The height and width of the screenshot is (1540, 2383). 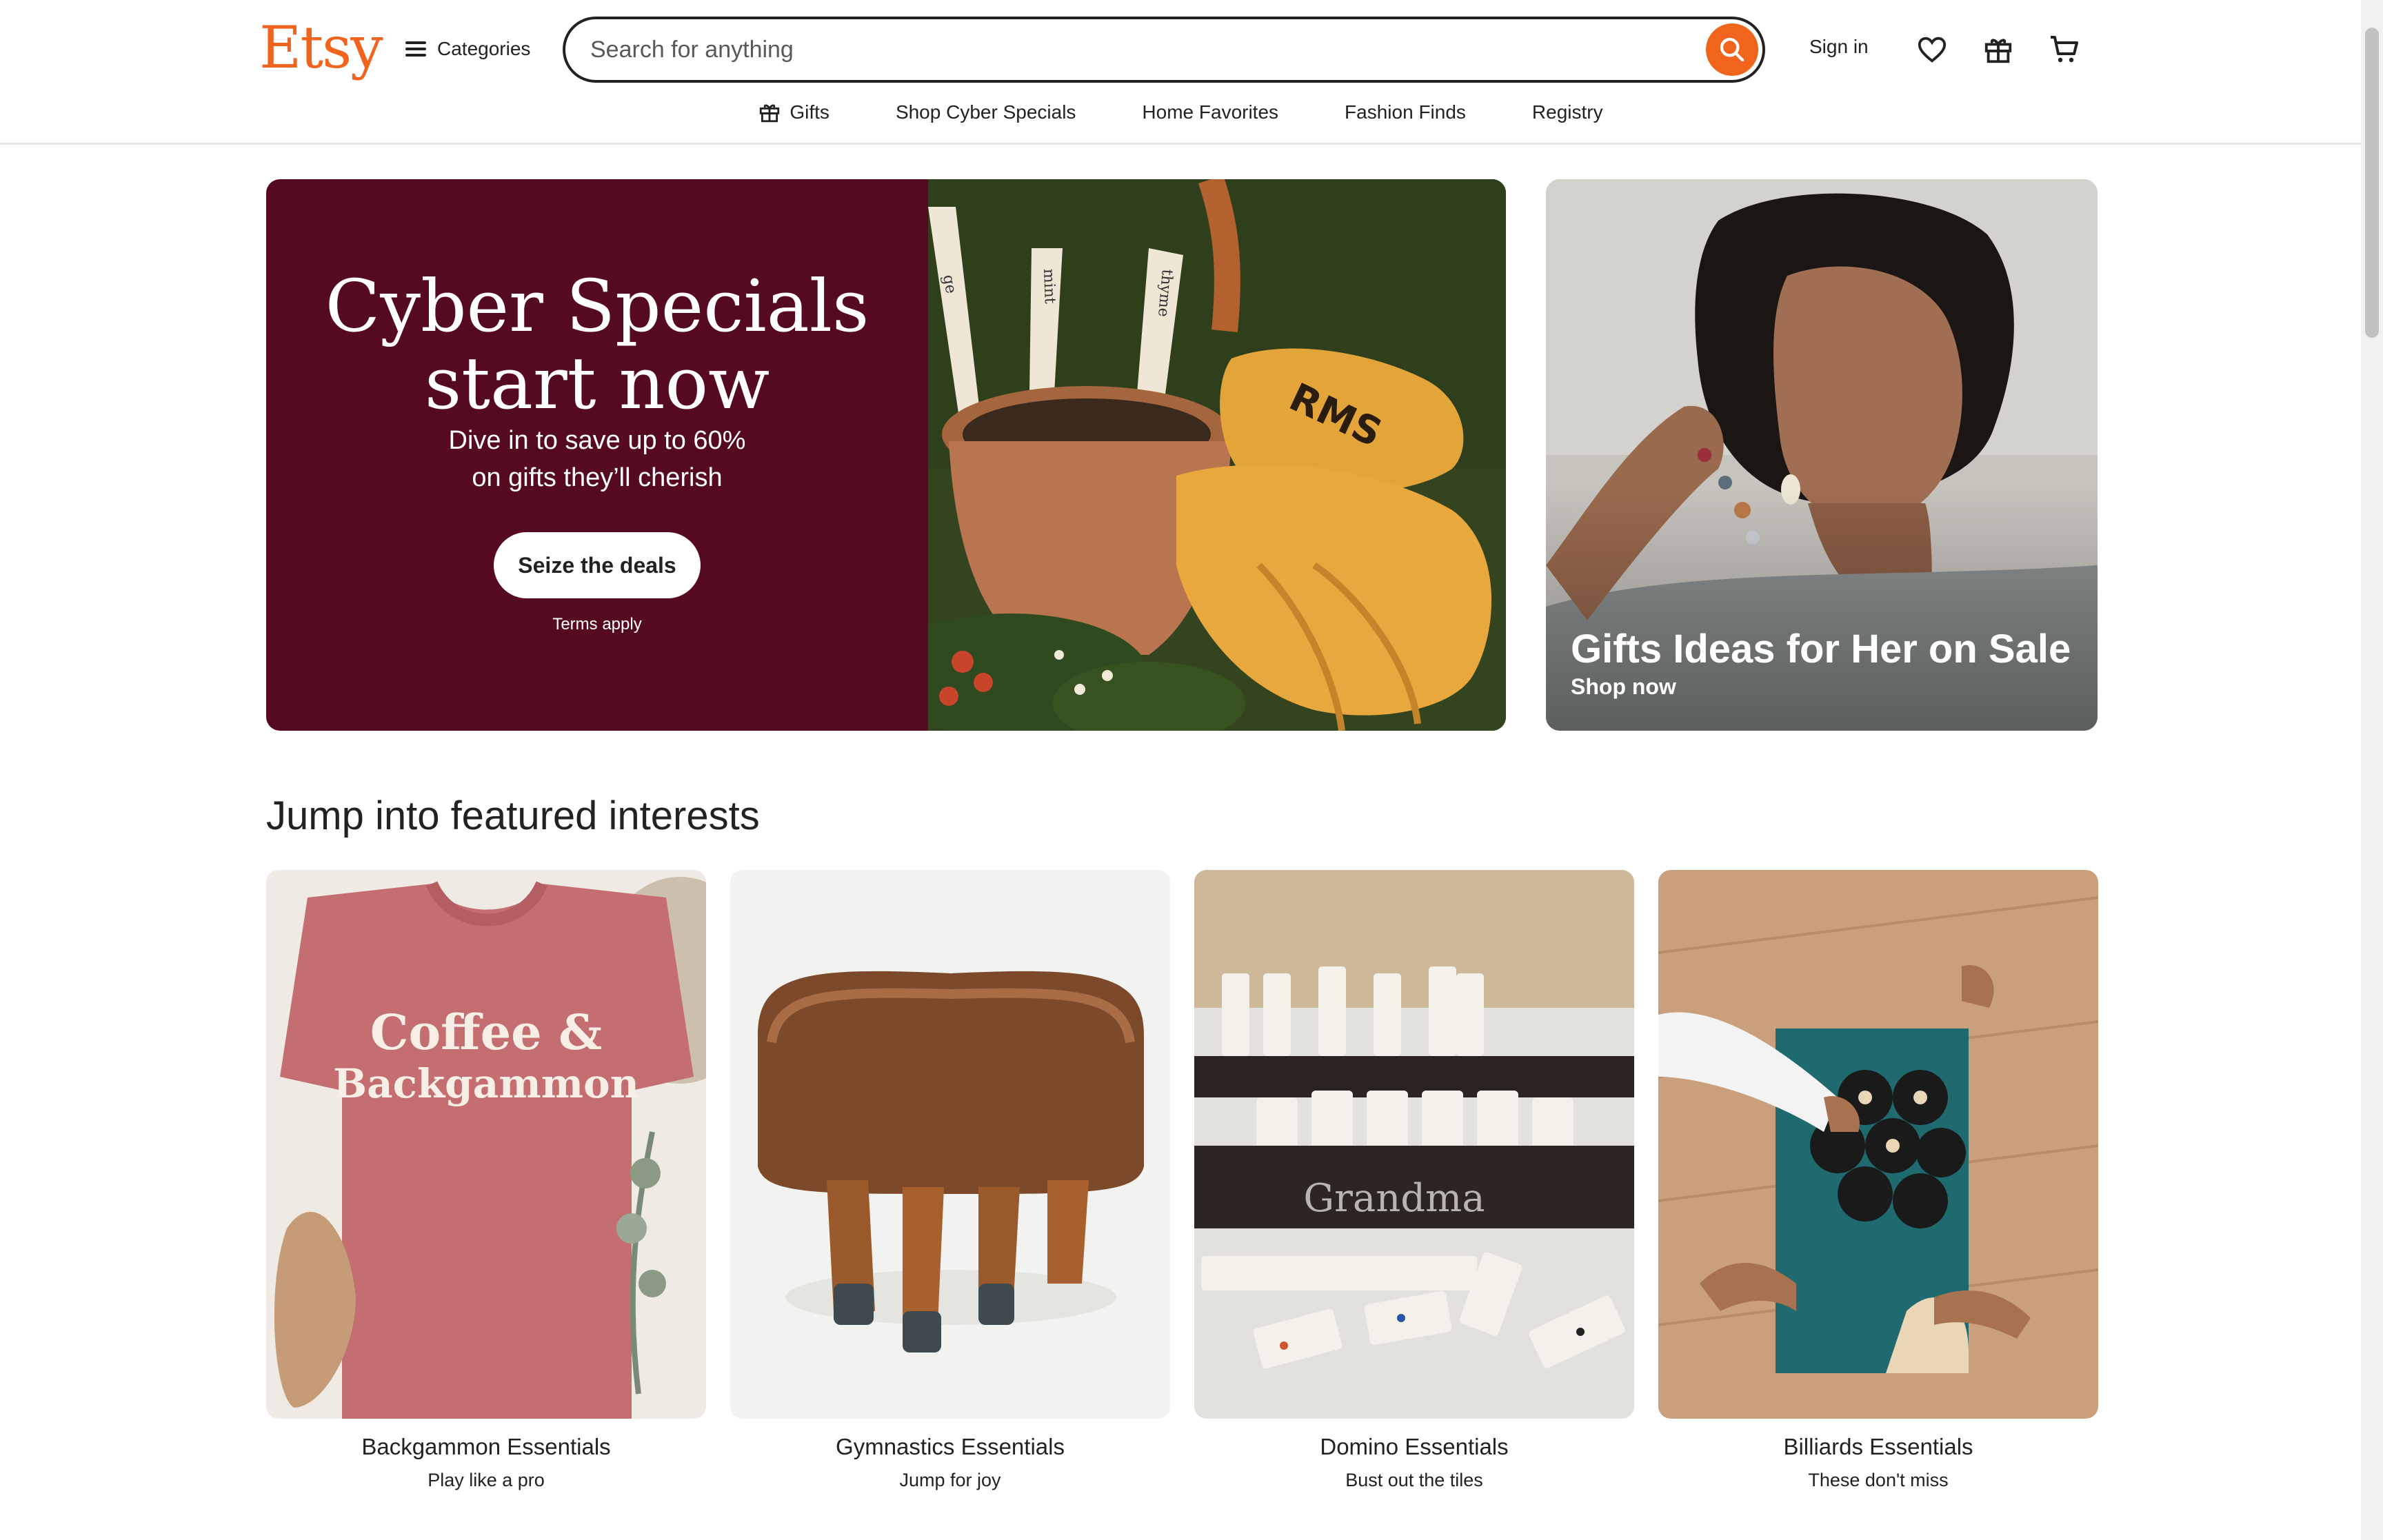 I want to click on billiards-card-image, so click(x=1878, y=1145).